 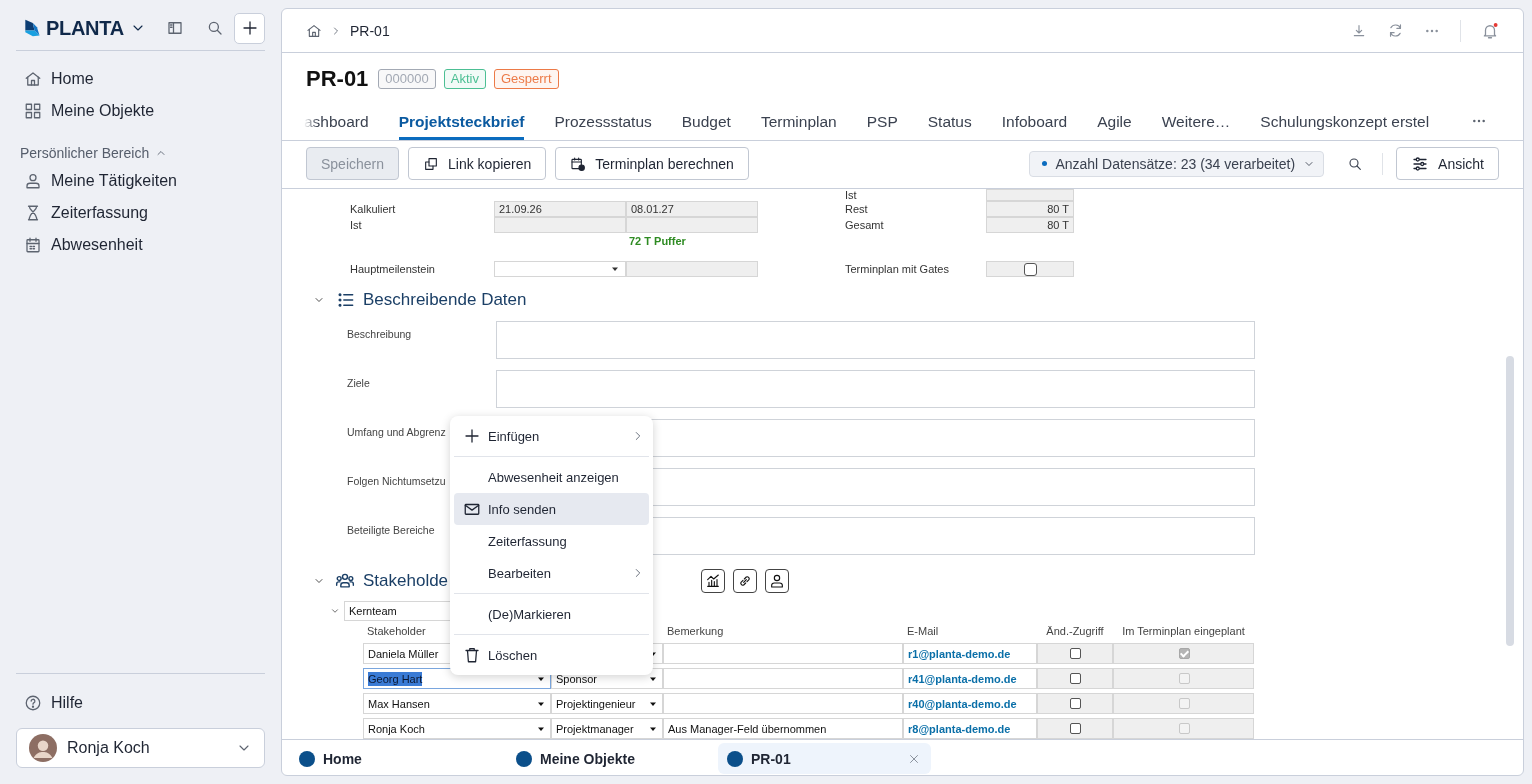 I want to click on field-label: Folgen Nichtumsetzu, so click(x=396, y=481).